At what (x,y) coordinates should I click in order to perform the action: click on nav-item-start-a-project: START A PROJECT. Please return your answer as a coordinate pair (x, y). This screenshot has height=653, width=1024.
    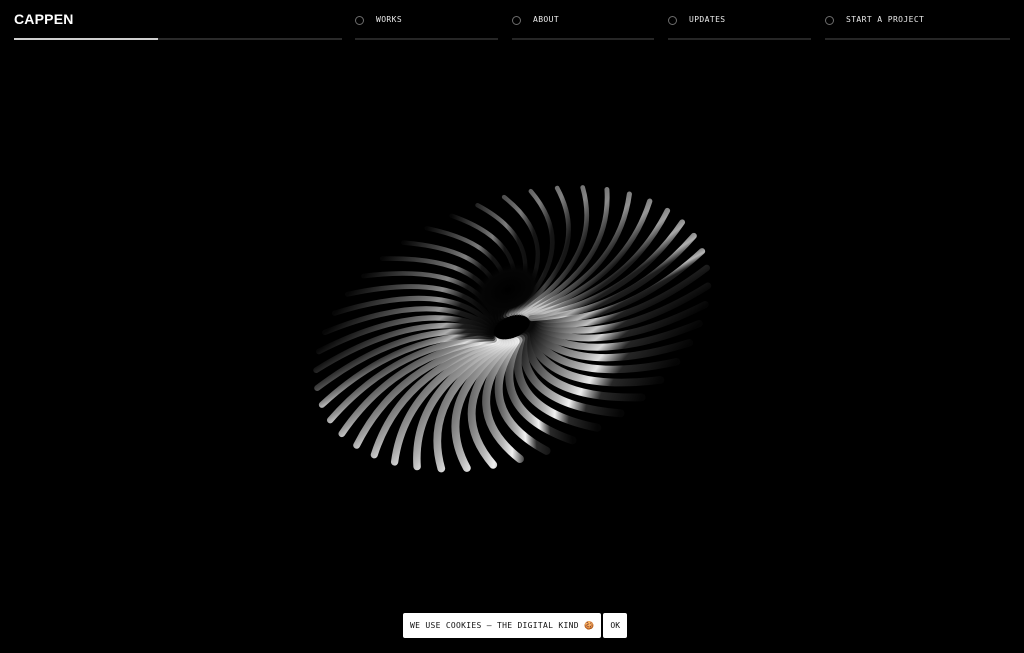
    Looking at the image, I should click on (917, 21).